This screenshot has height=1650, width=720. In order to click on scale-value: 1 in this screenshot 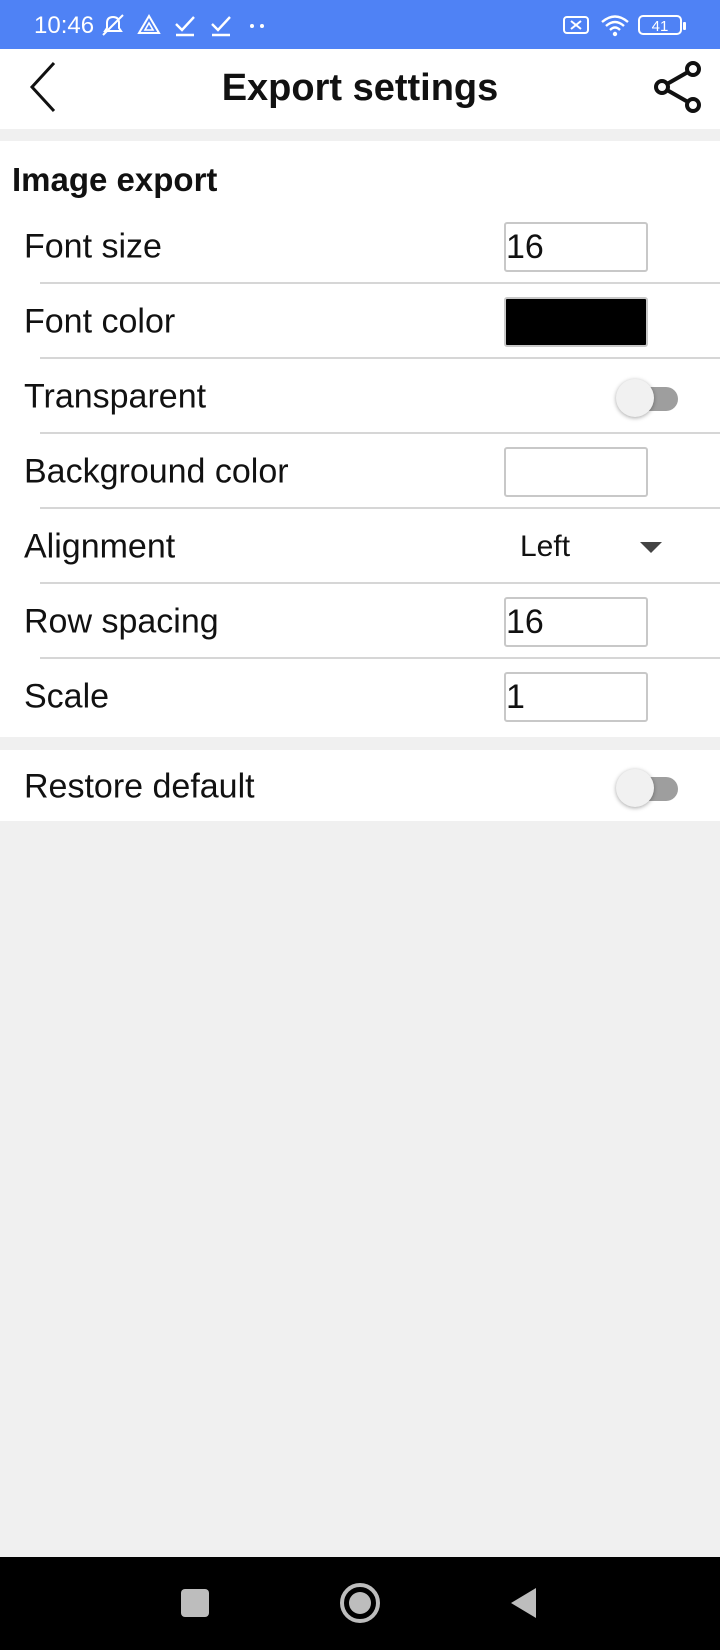, I will do `click(515, 697)`.